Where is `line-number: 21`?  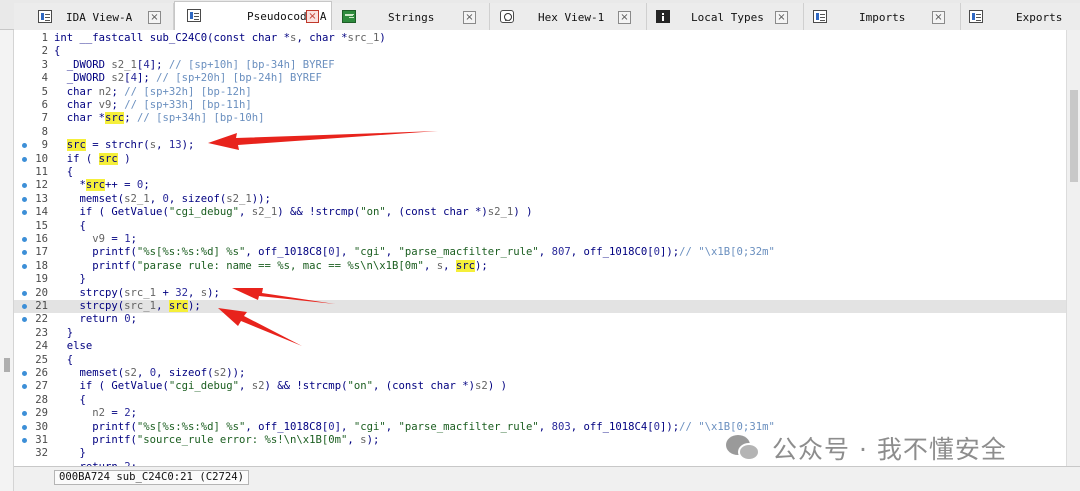 line-number: 21 is located at coordinates (41, 306).